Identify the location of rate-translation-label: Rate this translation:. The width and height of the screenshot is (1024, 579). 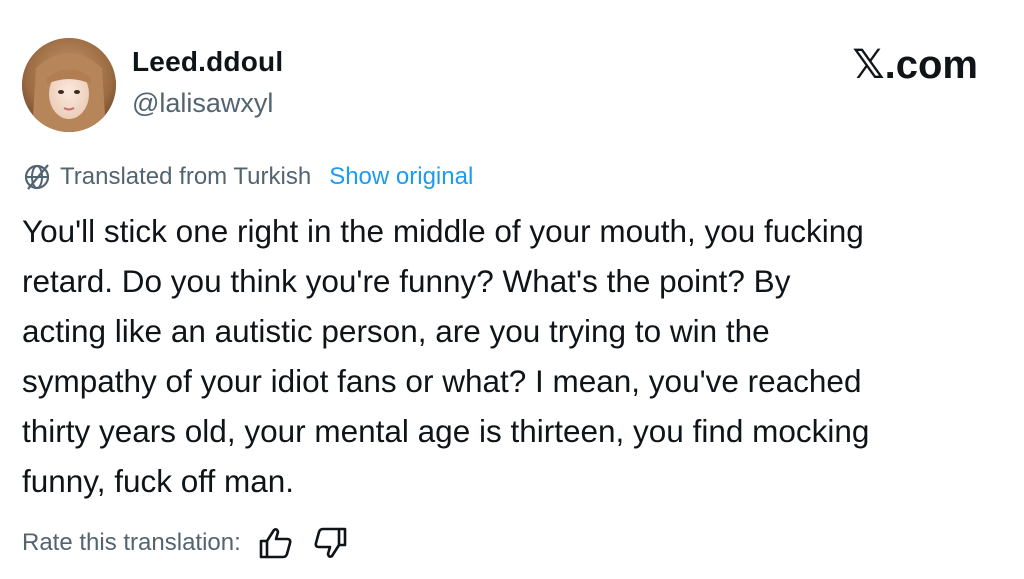
(131, 542).